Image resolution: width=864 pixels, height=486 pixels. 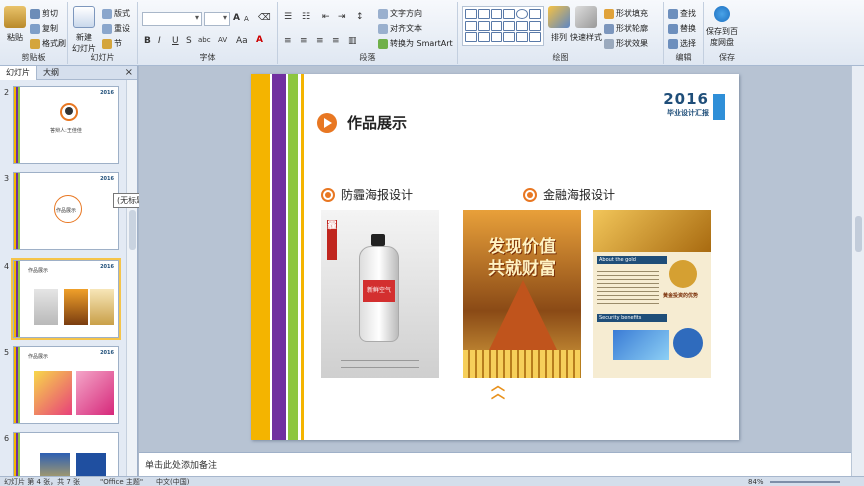 I want to click on thumbnail-row: 3 2016 作品展示, so click(x=63, y=213).